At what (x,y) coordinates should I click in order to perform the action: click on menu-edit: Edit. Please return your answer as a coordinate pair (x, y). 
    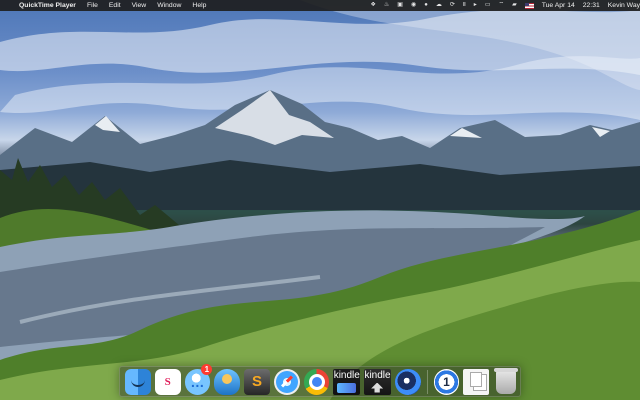
    Looking at the image, I should click on (115, 5).